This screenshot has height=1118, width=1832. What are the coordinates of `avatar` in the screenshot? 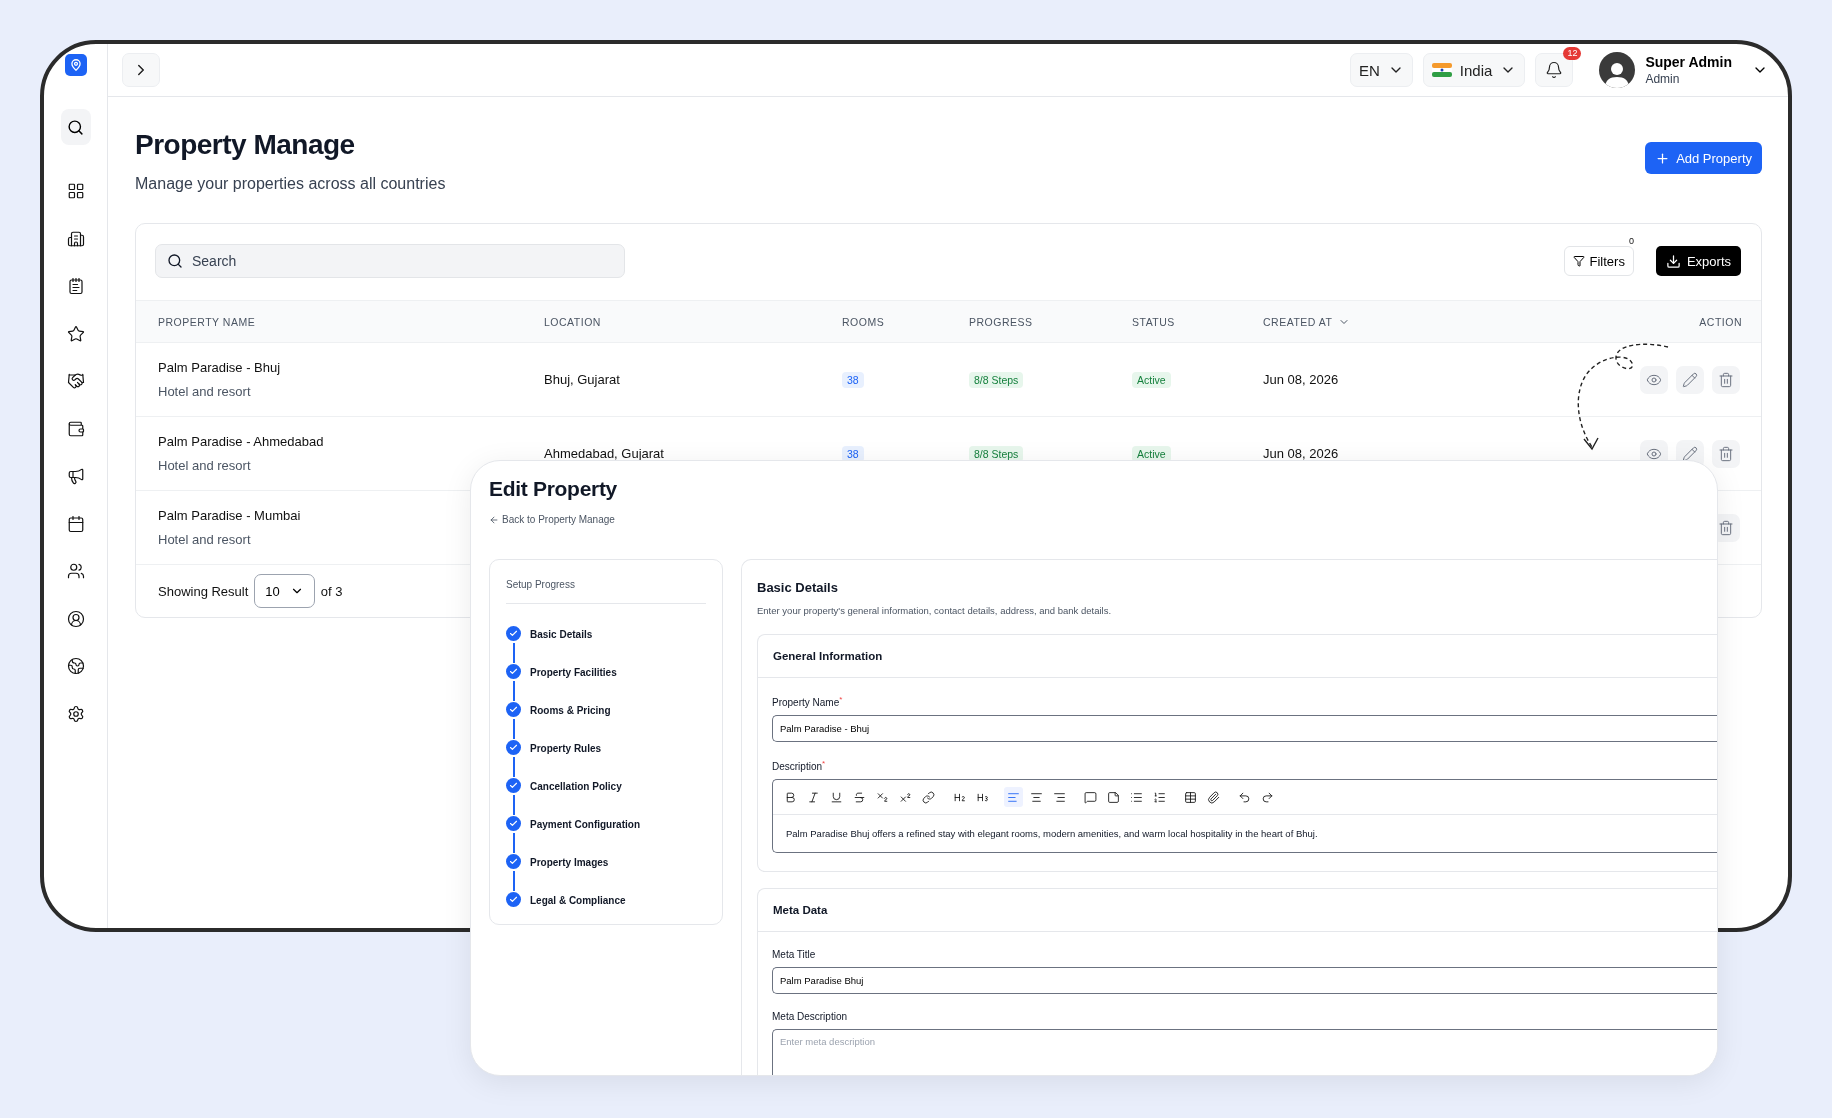 It's located at (1617, 70).